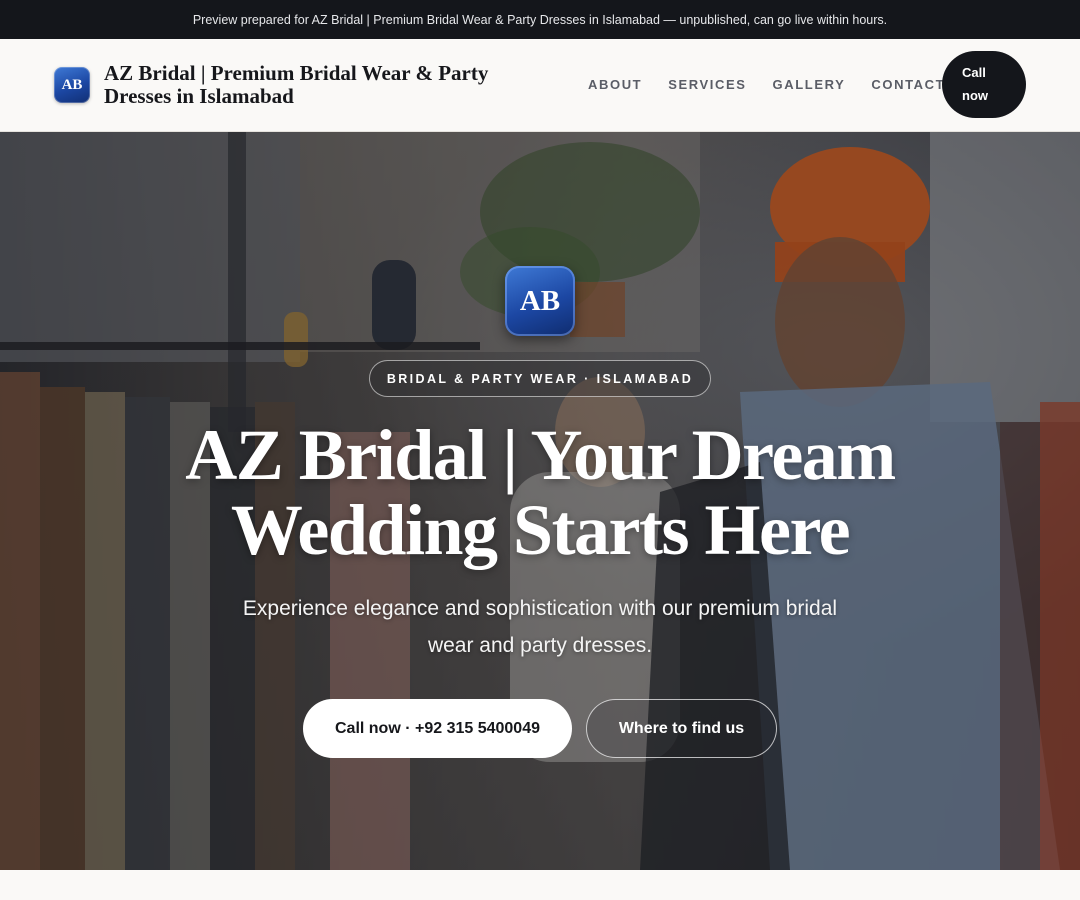  I want to click on header-call-label-1: Call, so click(974, 72).